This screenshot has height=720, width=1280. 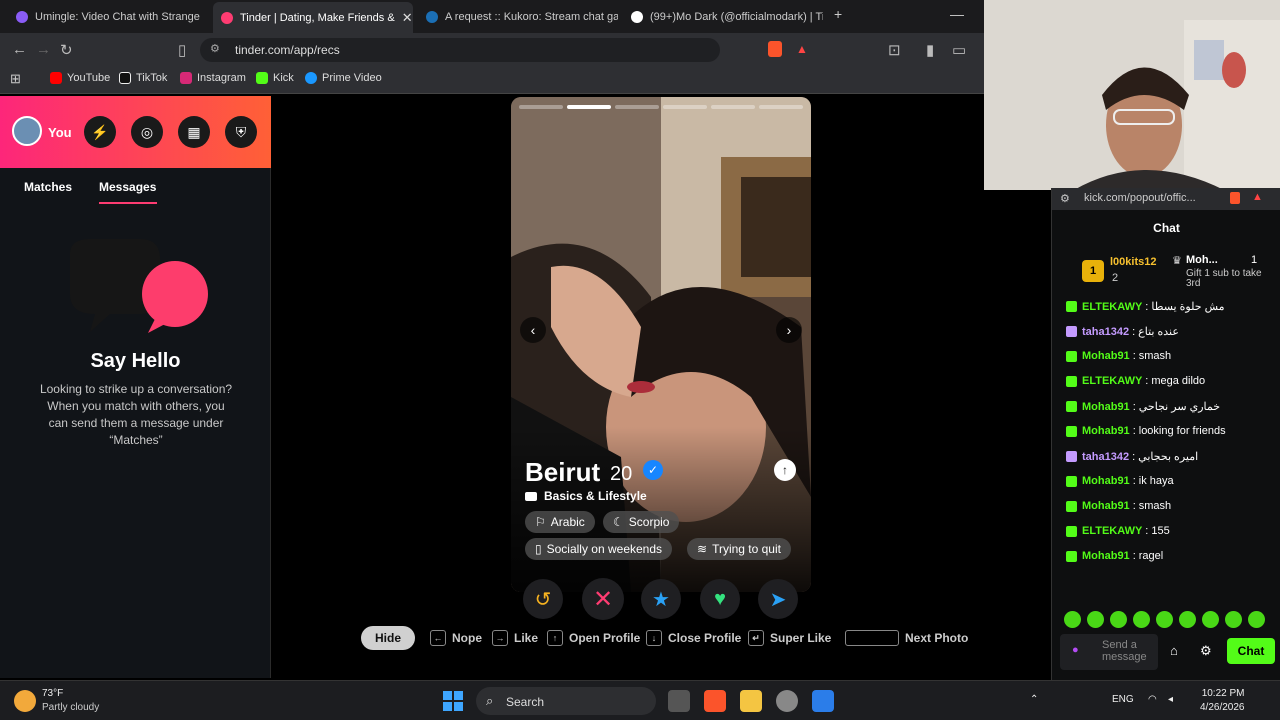 What do you see at coordinates (313, 17) in the screenshot?
I see `tab-tinder: Tinder | Dating, Make Friends & ✕` at bounding box center [313, 17].